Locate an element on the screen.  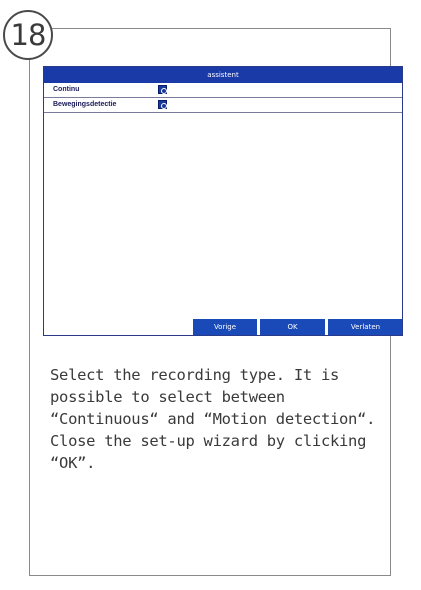
option-row-continuous: Continu is located at coordinates (223, 90).